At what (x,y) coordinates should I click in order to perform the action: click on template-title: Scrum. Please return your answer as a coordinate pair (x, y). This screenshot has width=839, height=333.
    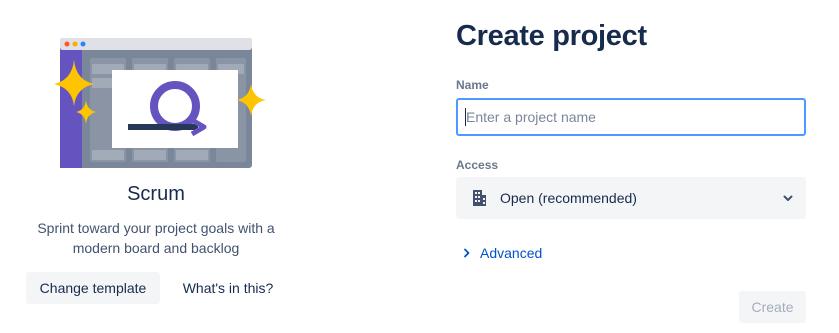
    Looking at the image, I should click on (156, 194).